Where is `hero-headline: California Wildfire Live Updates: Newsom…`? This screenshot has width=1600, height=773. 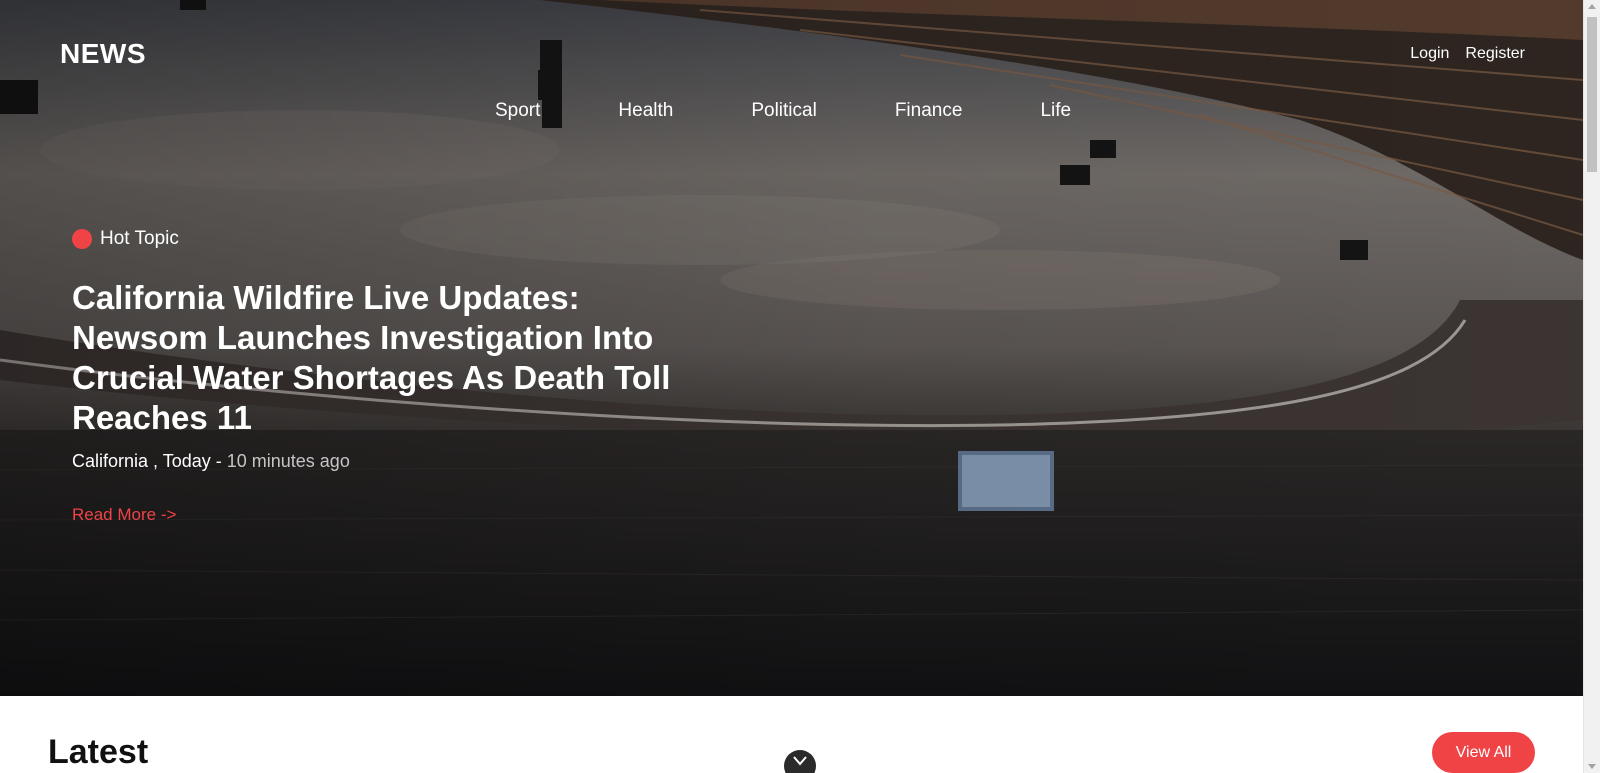 hero-headline: California Wildfire Live Updates: Newsom… is located at coordinates (397, 358).